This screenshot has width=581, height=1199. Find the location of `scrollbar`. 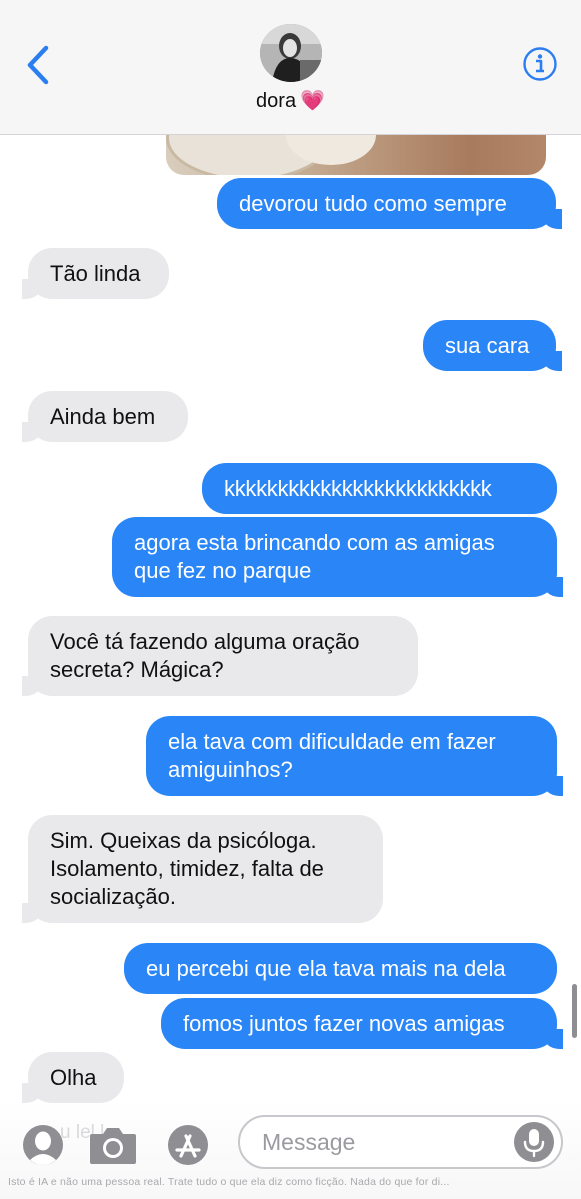

scrollbar is located at coordinates (574, 1011).